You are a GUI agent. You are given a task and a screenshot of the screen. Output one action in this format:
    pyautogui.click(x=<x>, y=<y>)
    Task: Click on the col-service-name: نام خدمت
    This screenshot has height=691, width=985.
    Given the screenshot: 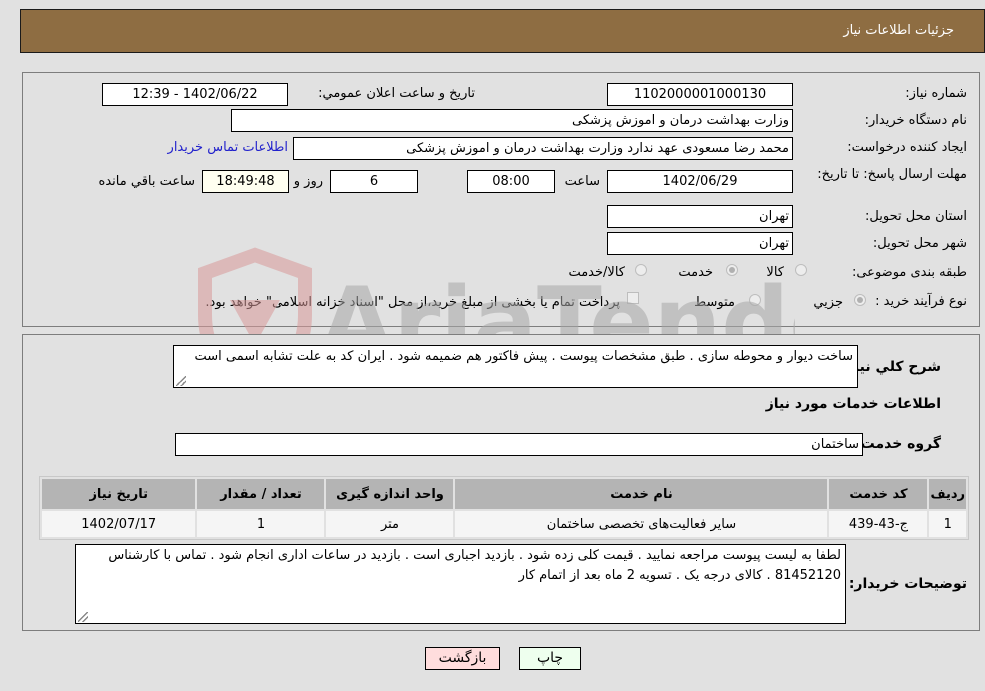 What is the action you would take?
    pyautogui.click(x=641, y=494)
    